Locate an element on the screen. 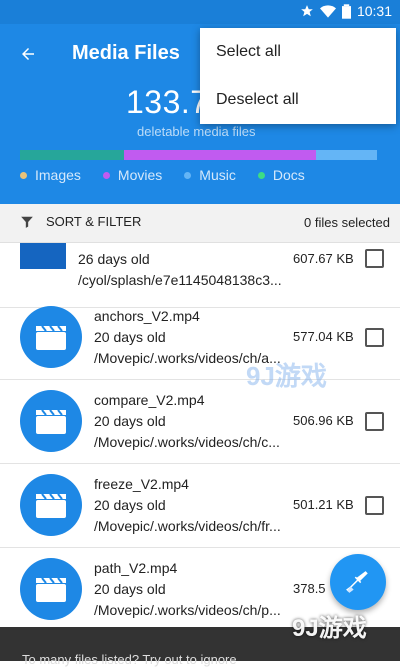  overflow-menu: Select all Deselect all is located at coordinates (298, 76).